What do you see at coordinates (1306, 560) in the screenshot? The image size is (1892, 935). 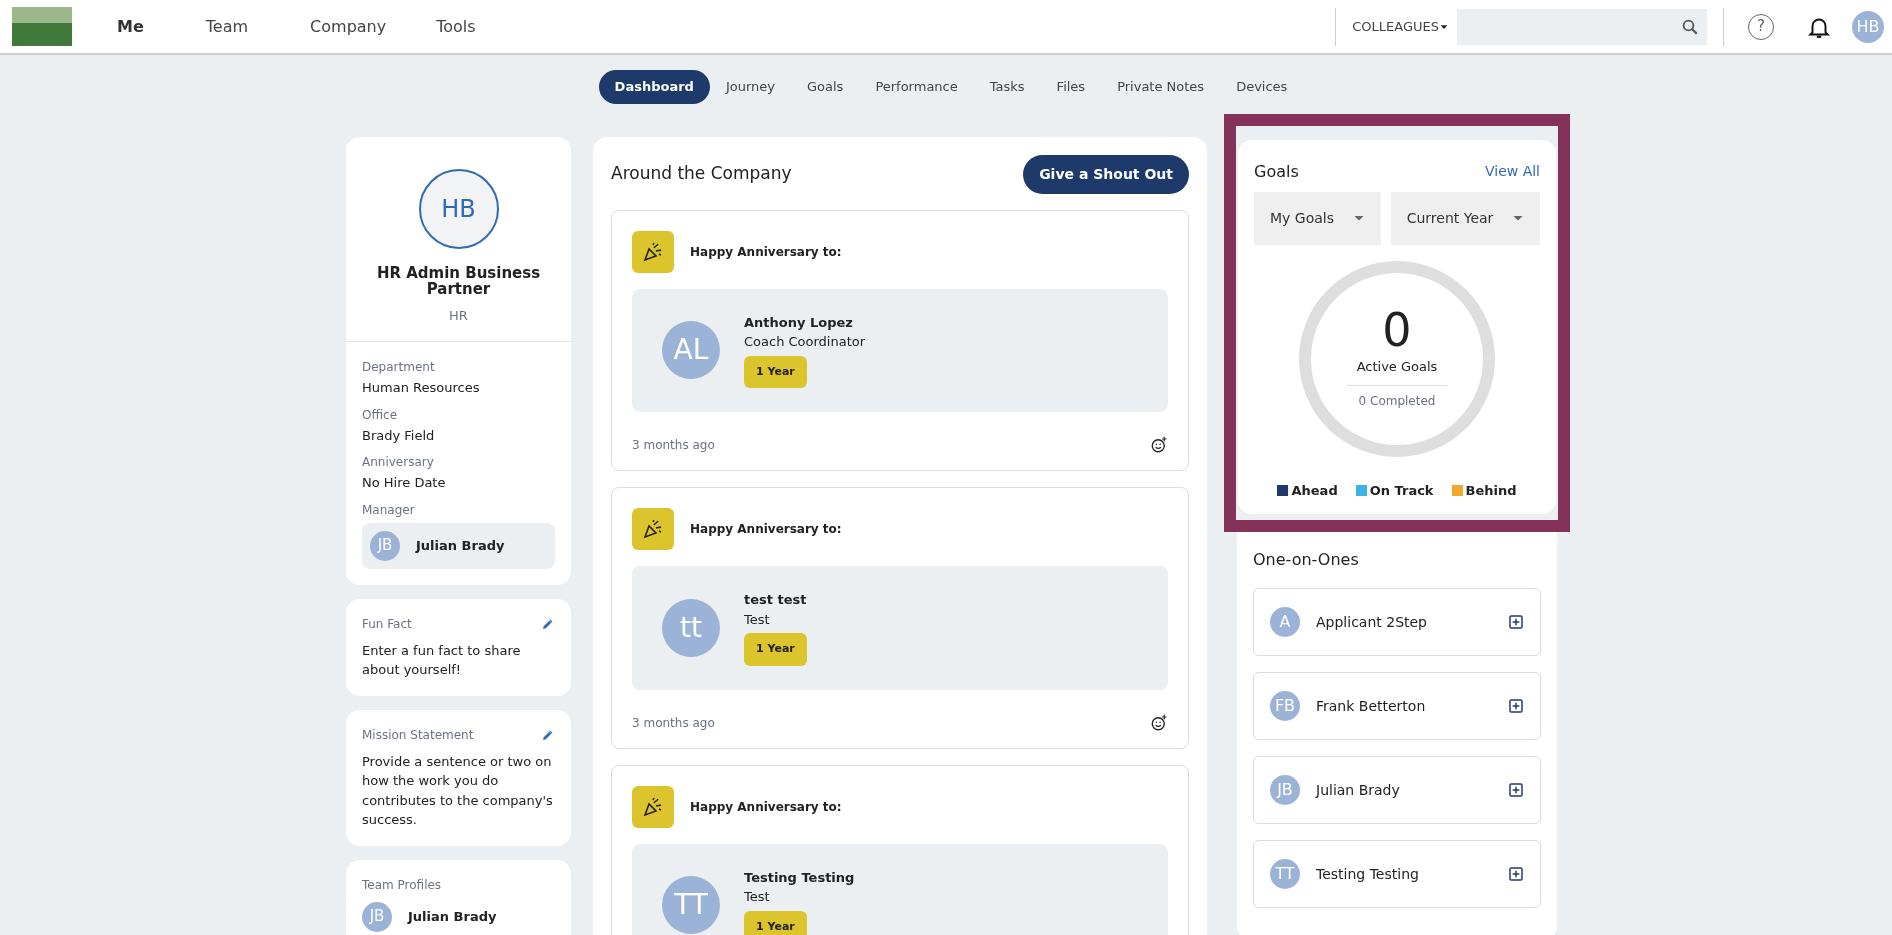 I see `one-on-ones-title: One-on-Ones` at bounding box center [1306, 560].